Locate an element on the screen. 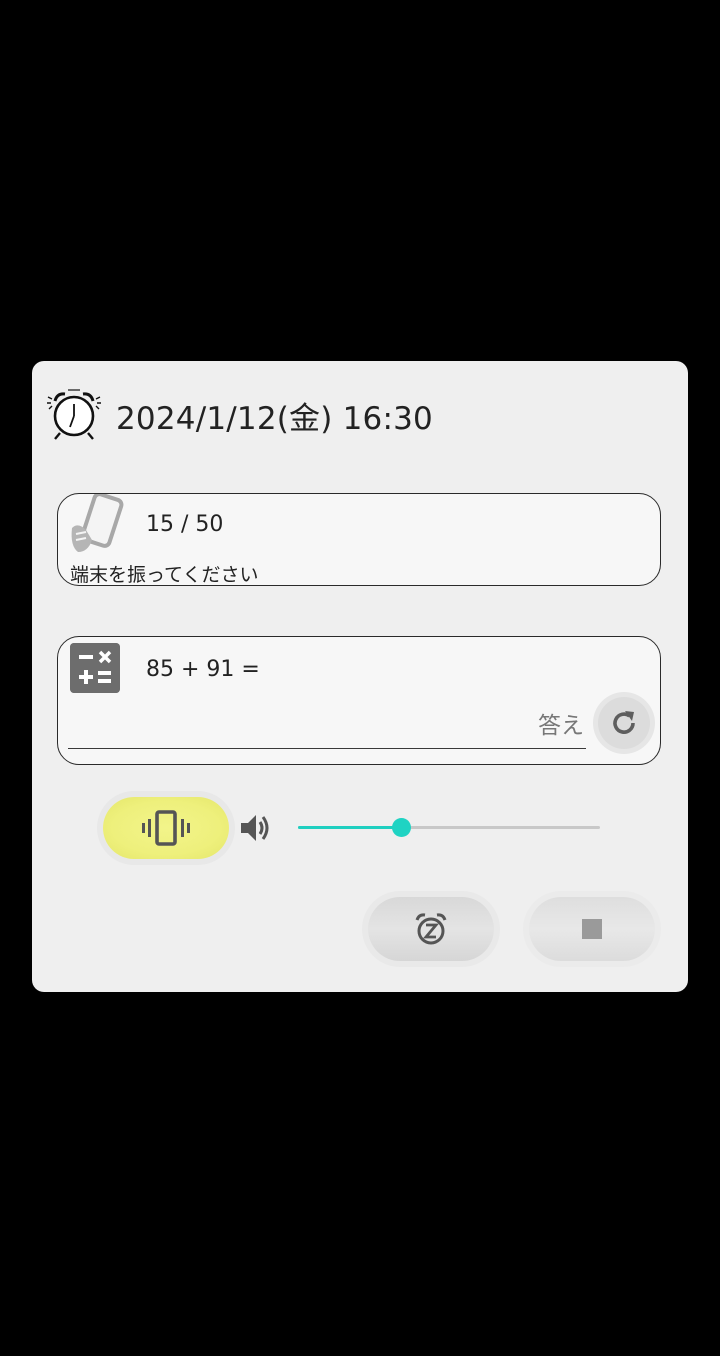 This screenshot has width=720, height=1356. shake-task-card: 15 / 50 端末を振ってください is located at coordinates (359, 539).